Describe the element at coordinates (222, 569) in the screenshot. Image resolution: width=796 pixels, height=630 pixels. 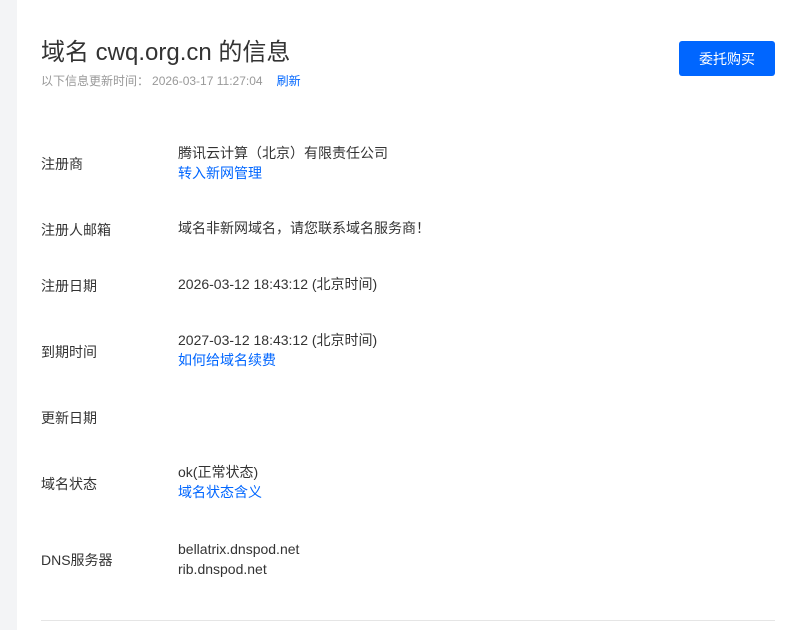
I see `dns-server-2: rib.dnspod.net` at that location.